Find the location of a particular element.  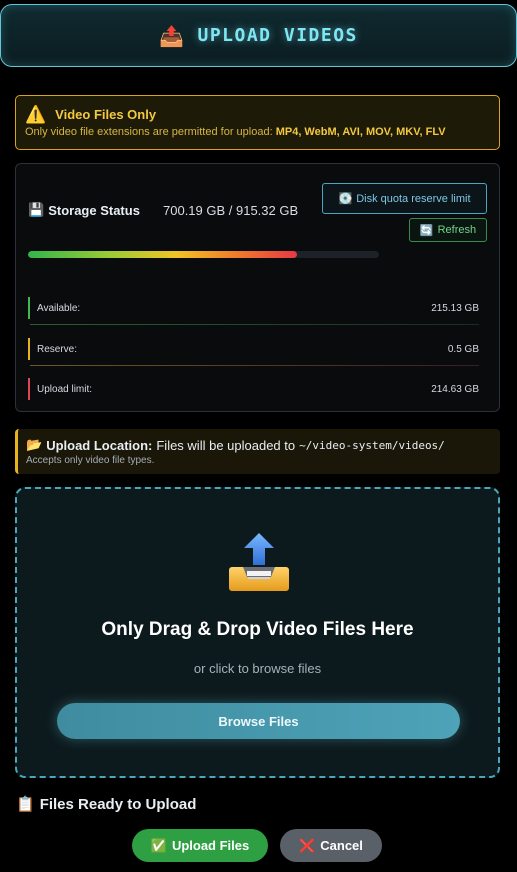

storage-value: 700.19 GB / 915.32 GB is located at coordinates (231, 210).